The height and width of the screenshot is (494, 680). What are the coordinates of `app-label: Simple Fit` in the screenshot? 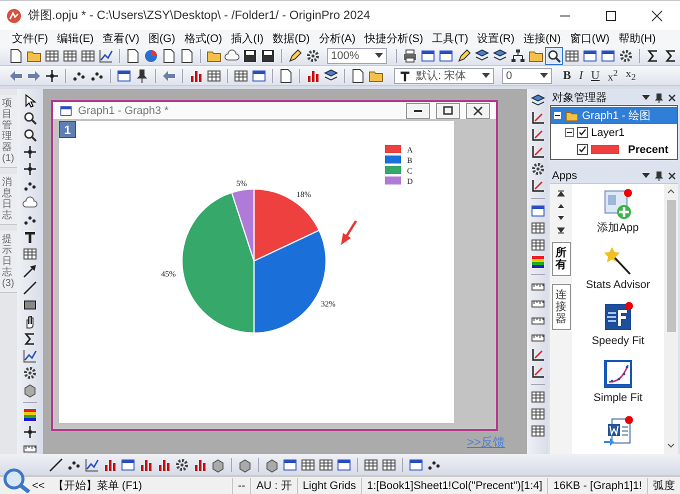 It's located at (618, 398).